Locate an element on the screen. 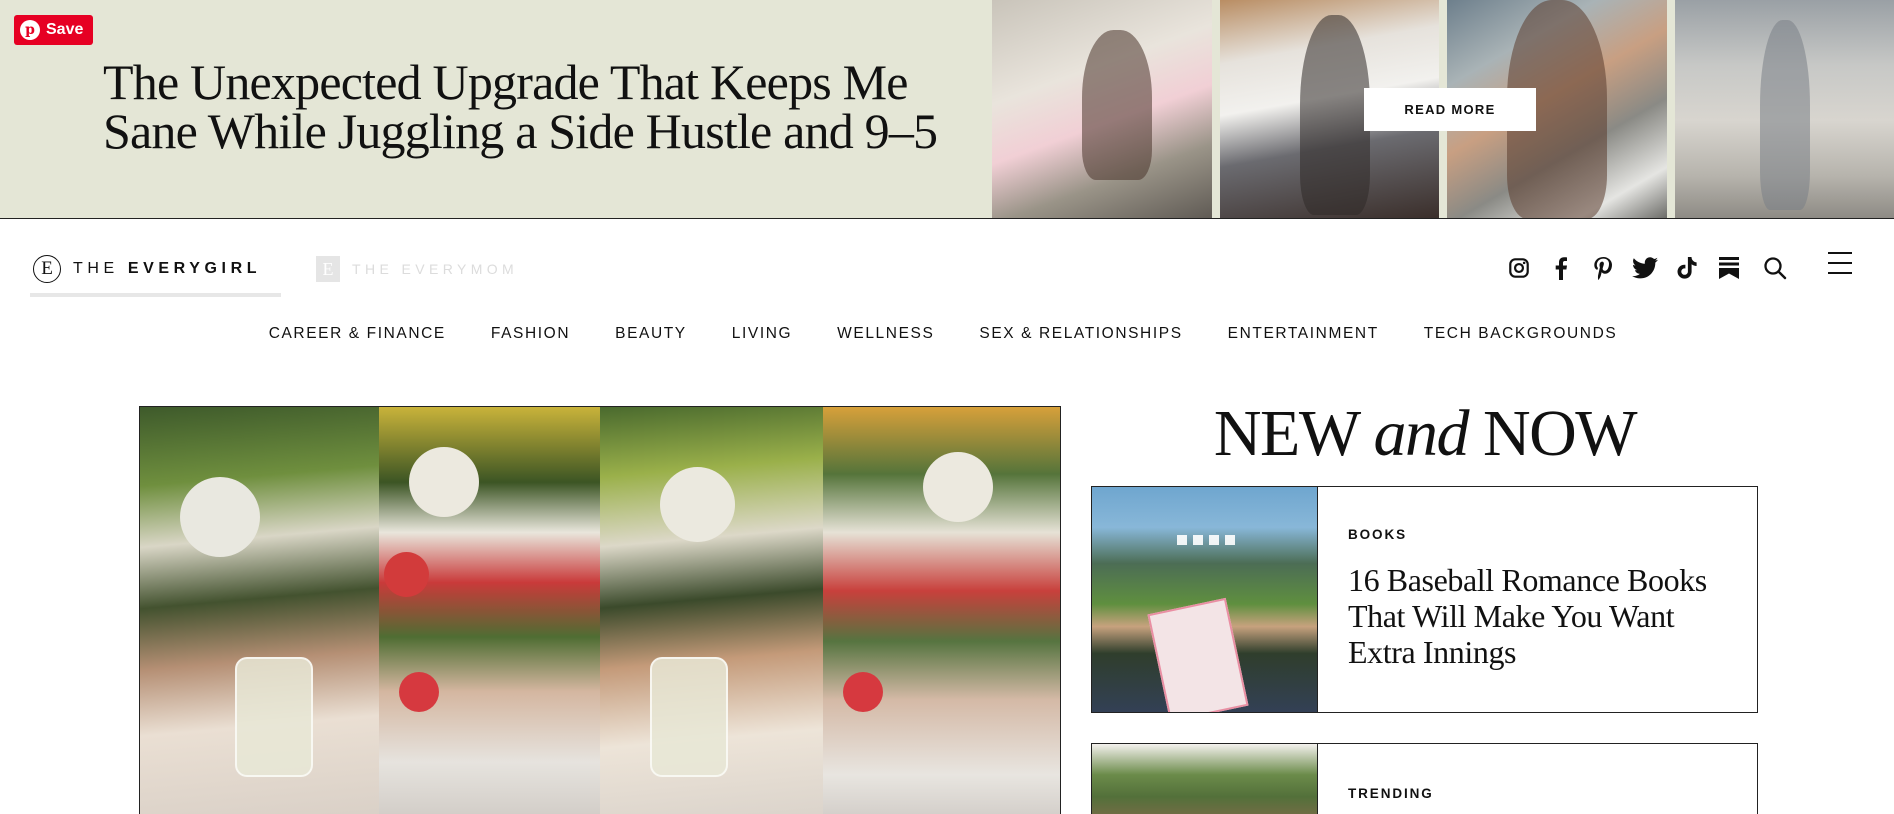  twitter-icon is located at coordinates (1645, 268).